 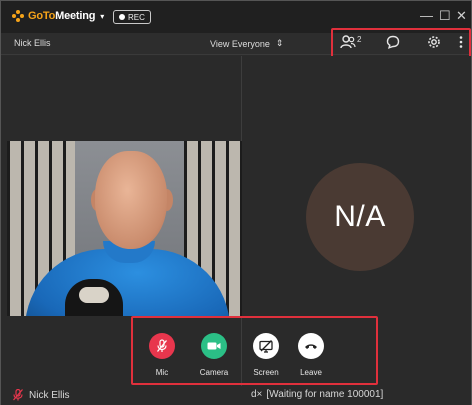 I want to click on view-selector: View Everyone ⇕, so click(x=246, y=43).